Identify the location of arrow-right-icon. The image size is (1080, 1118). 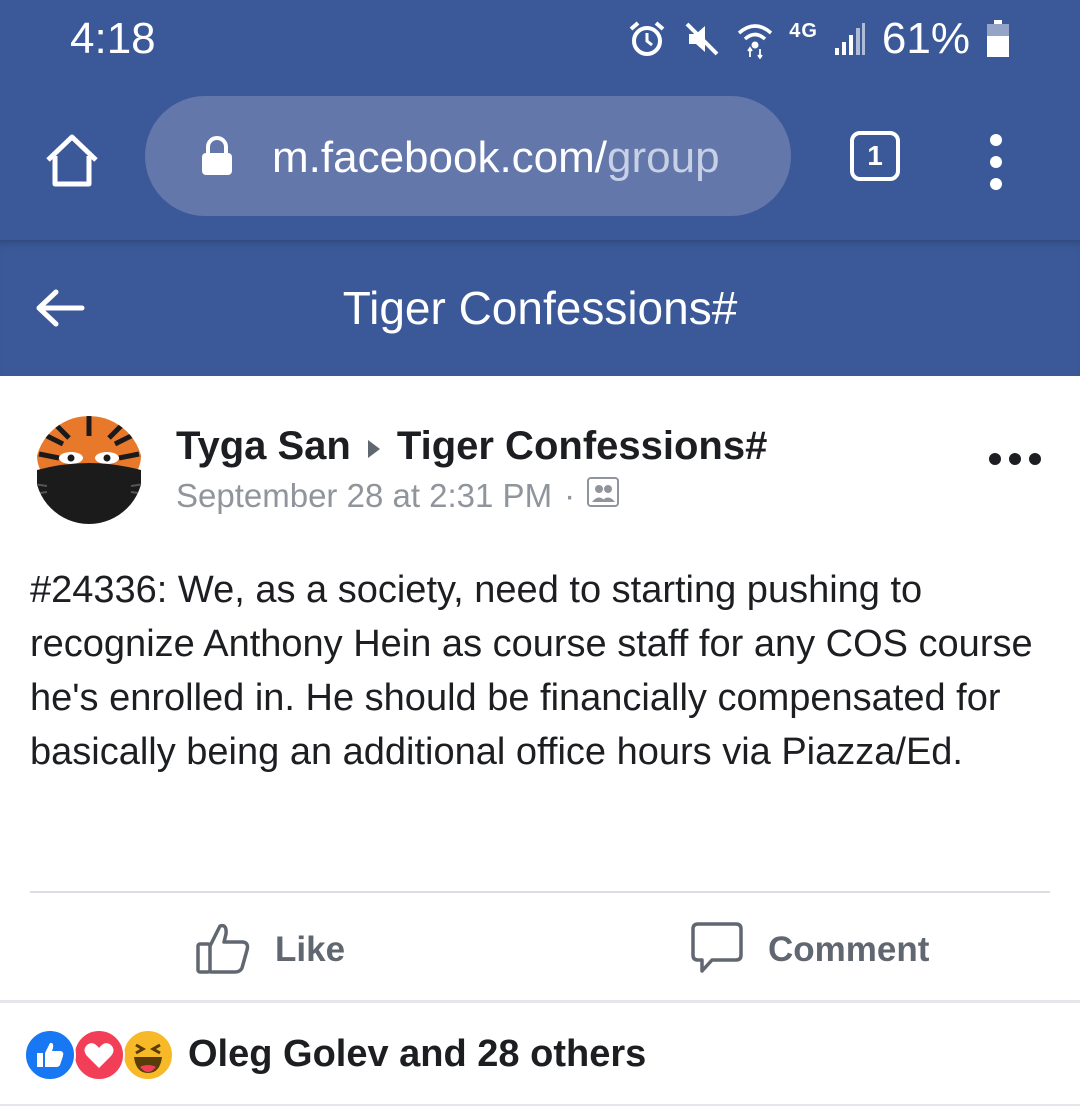
(374, 446).